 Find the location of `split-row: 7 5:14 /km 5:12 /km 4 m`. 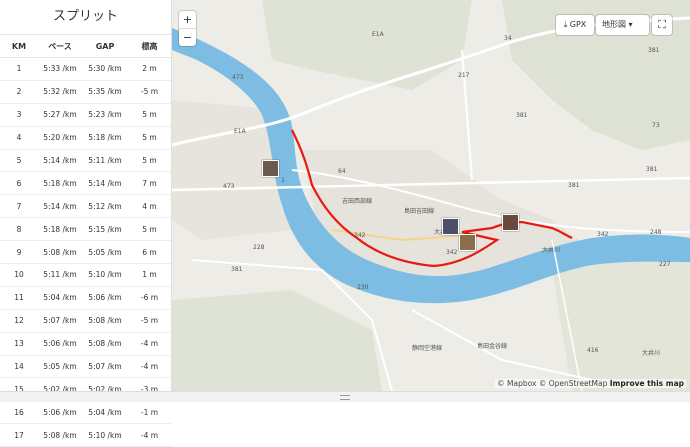

split-row: 7 5:14 /km 5:12 /km 4 m is located at coordinates (85, 206).